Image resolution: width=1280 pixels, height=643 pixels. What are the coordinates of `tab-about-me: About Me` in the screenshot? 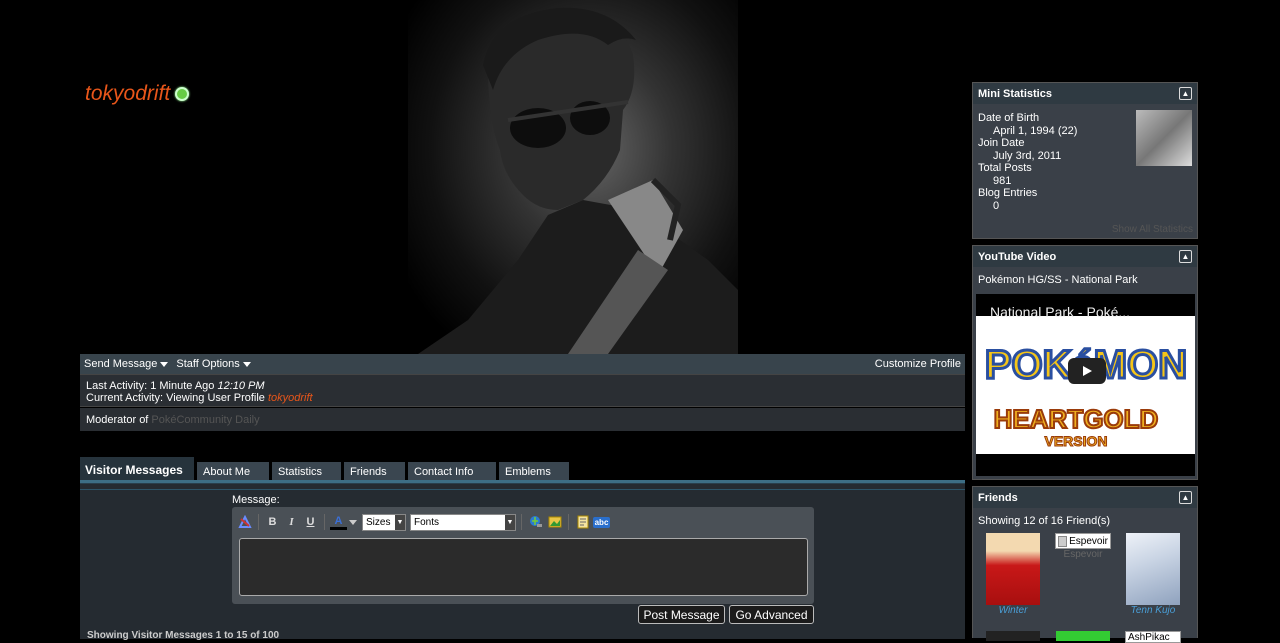 It's located at (233, 472).